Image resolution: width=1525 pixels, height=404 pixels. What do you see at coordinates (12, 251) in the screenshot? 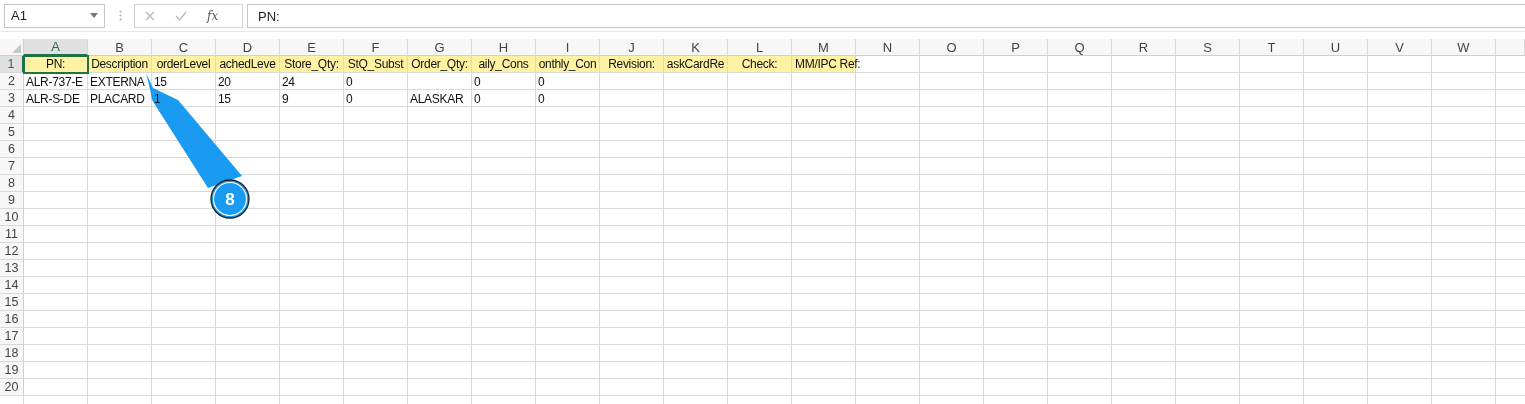
I see `row-header: 12` at bounding box center [12, 251].